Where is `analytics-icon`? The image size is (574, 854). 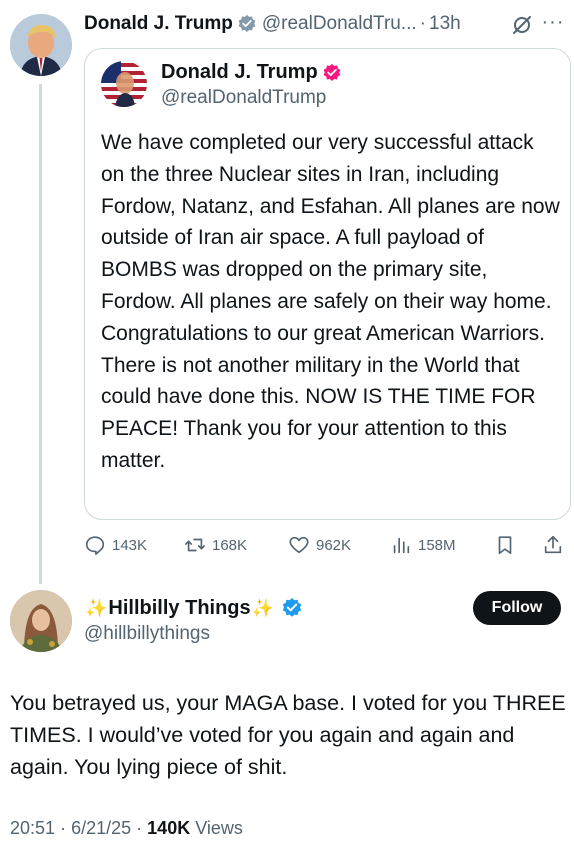 analytics-icon is located at coordinates (401, 545).